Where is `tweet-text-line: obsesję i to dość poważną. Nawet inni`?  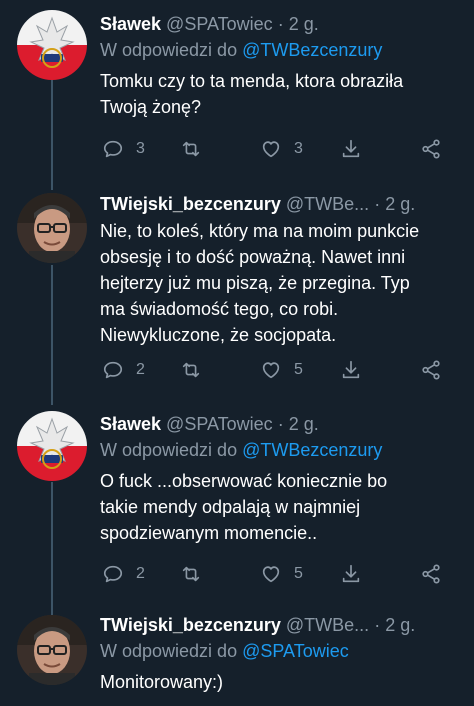
tweet-text-line: obsesję i to dość poważną. Nawet inni is located at coordinates (253, 257).